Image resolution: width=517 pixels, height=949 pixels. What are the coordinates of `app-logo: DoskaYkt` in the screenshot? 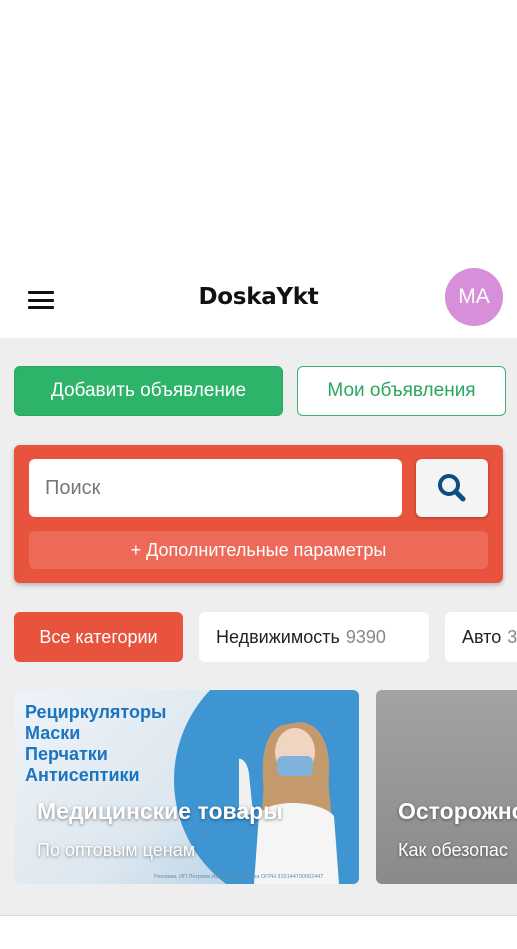 It's located at (258, 297).